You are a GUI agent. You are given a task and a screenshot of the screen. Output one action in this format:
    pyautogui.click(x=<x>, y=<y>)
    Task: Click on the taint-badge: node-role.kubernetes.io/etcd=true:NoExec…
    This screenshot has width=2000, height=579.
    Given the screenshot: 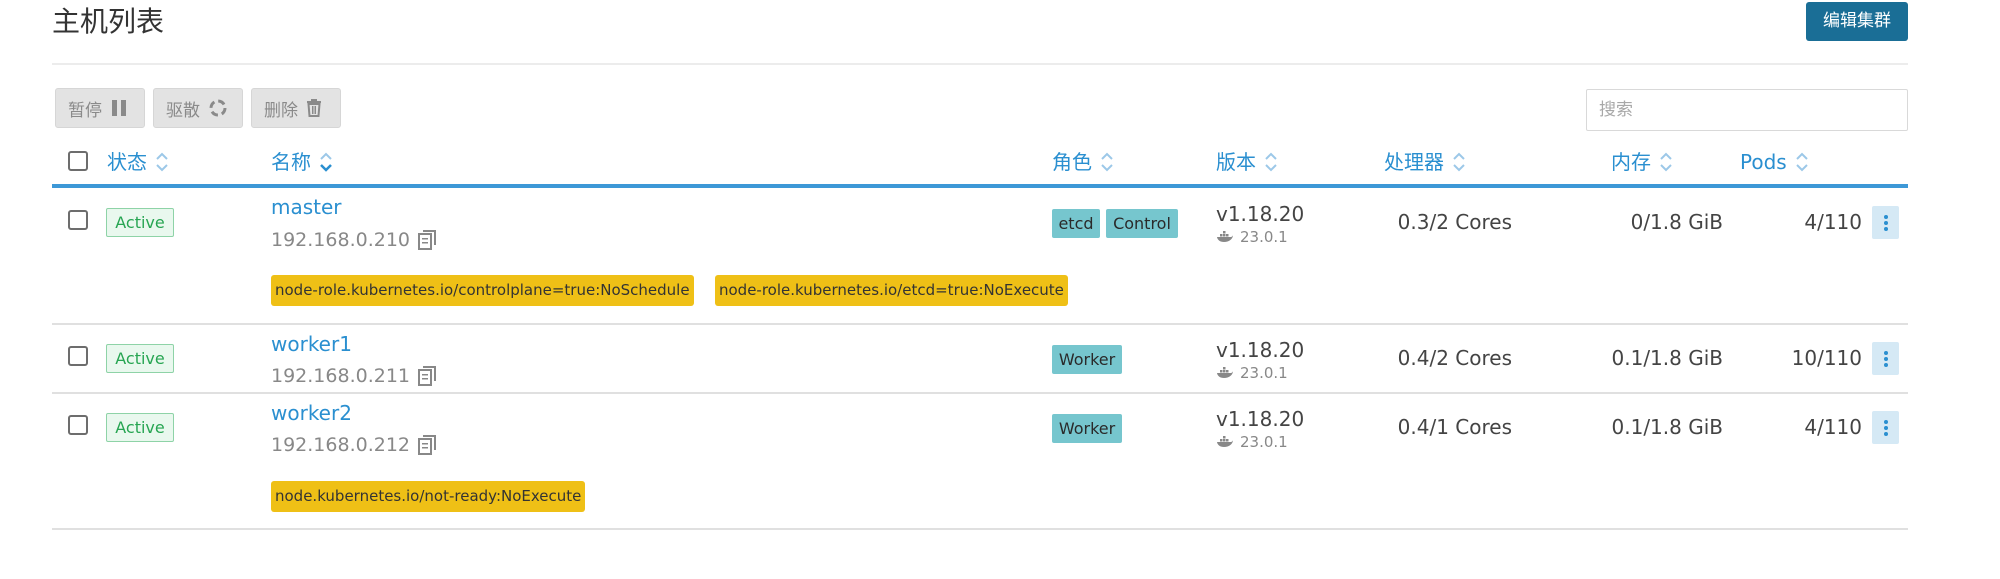 What is the action you would take?
    pyautogui.click(x=891, y=290)
    